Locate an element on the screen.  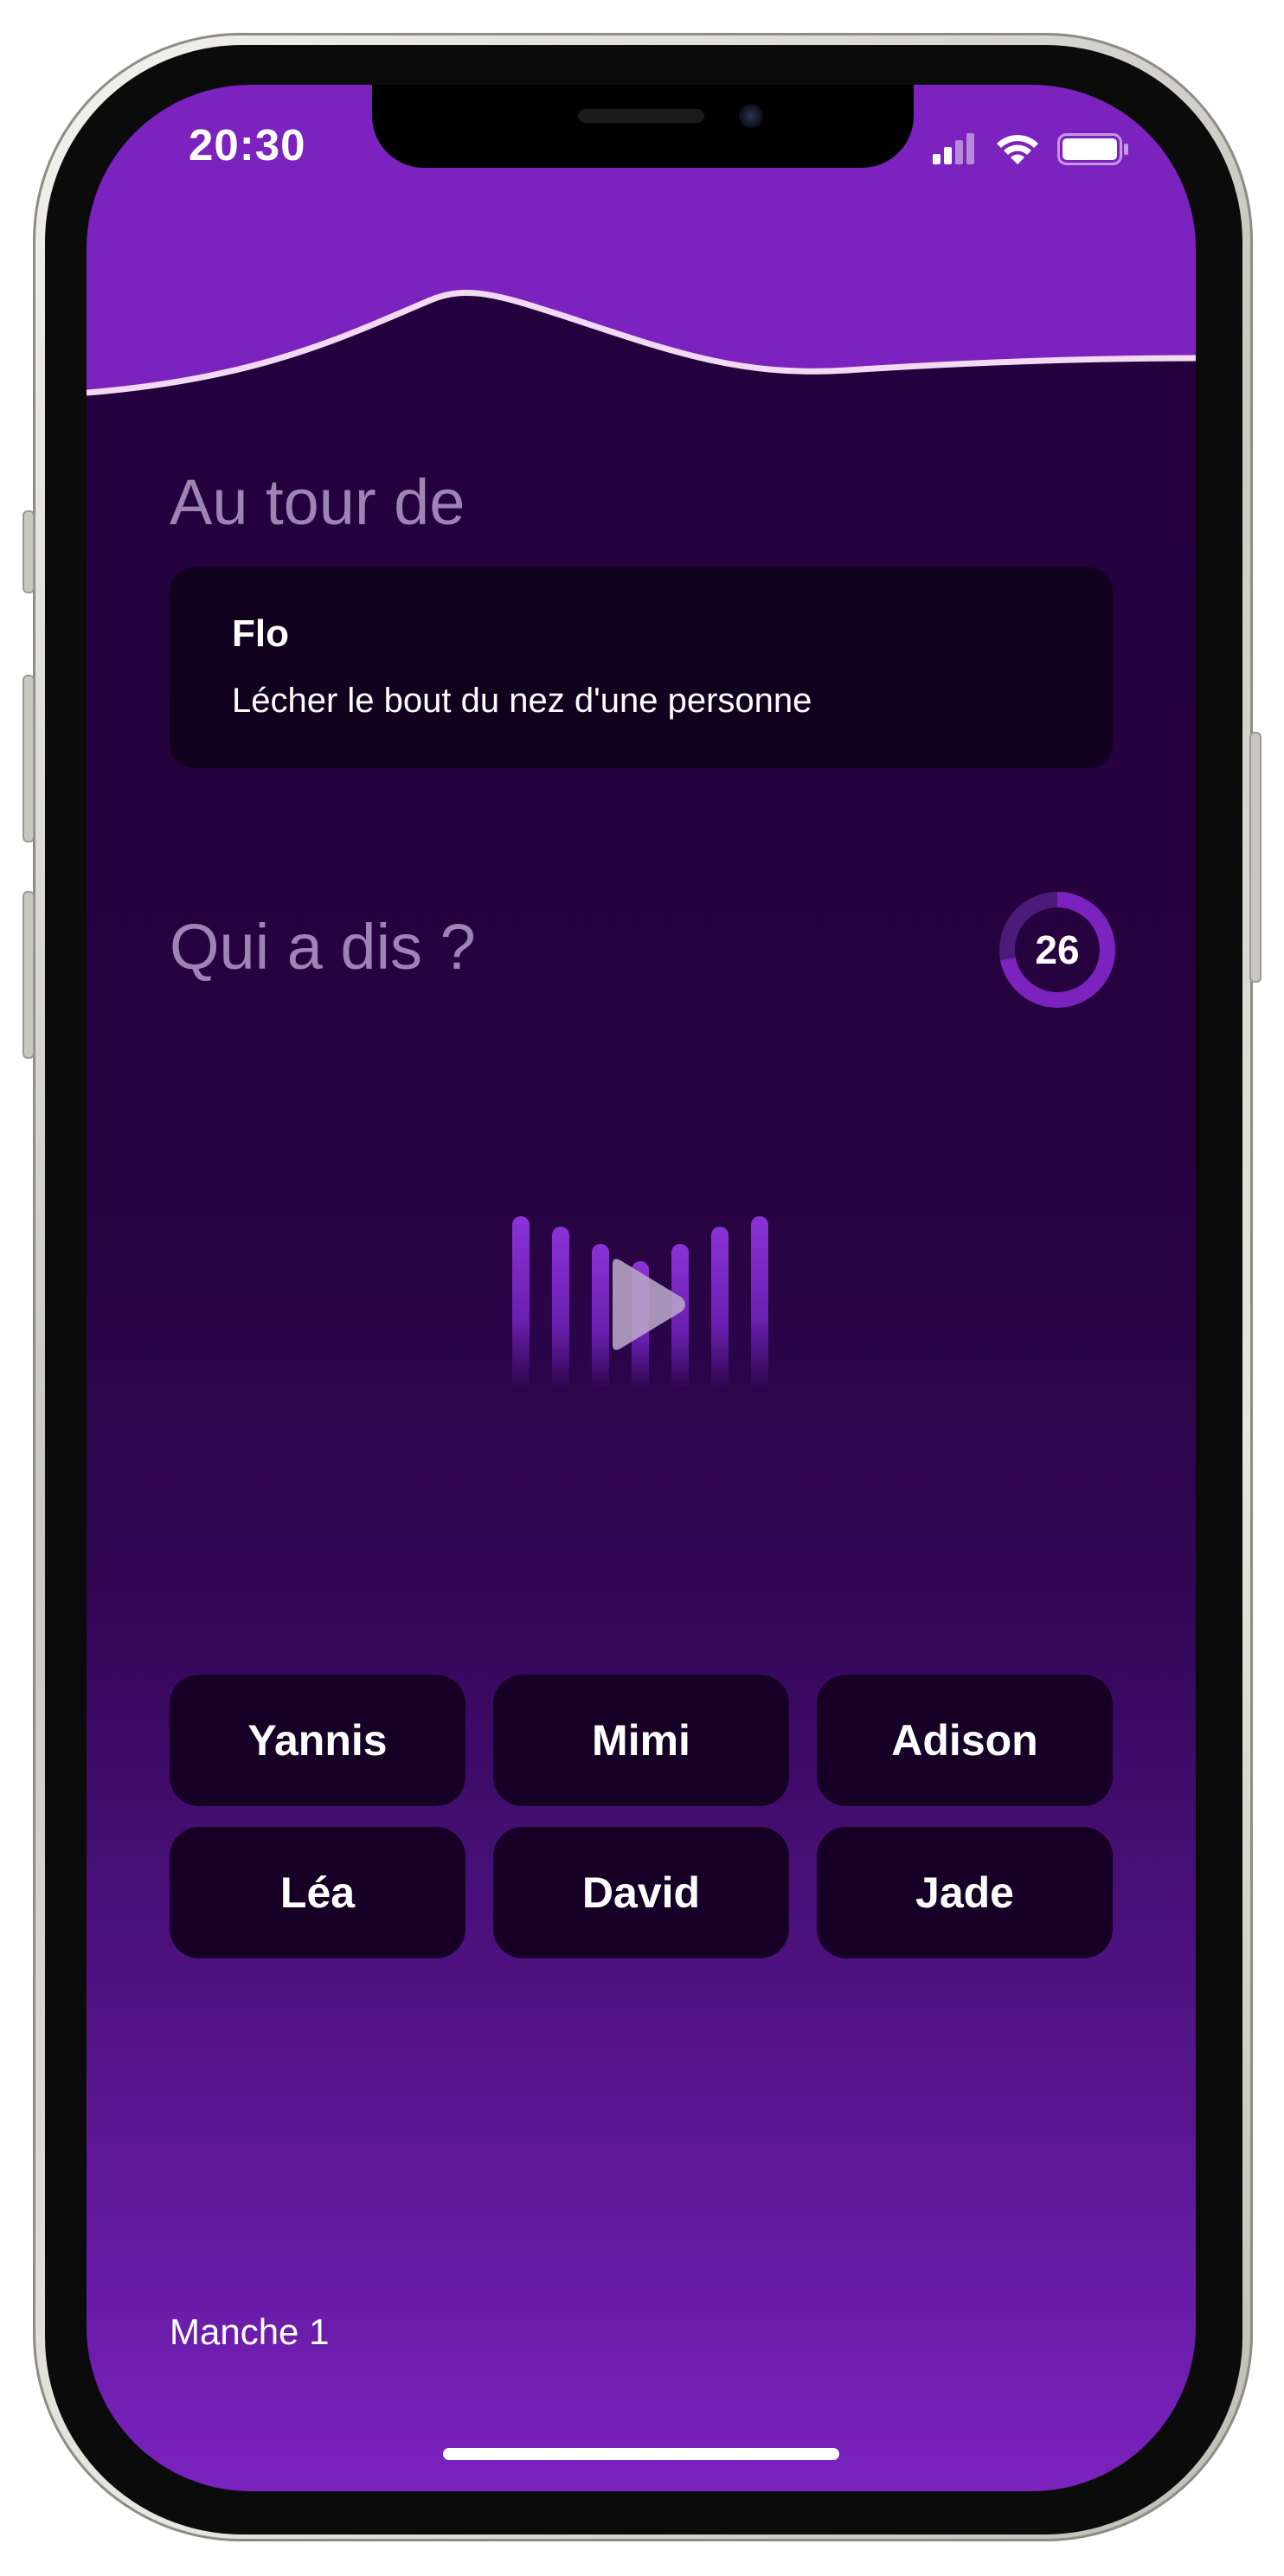
wifi-icon is located at coordinates (1018, 149).